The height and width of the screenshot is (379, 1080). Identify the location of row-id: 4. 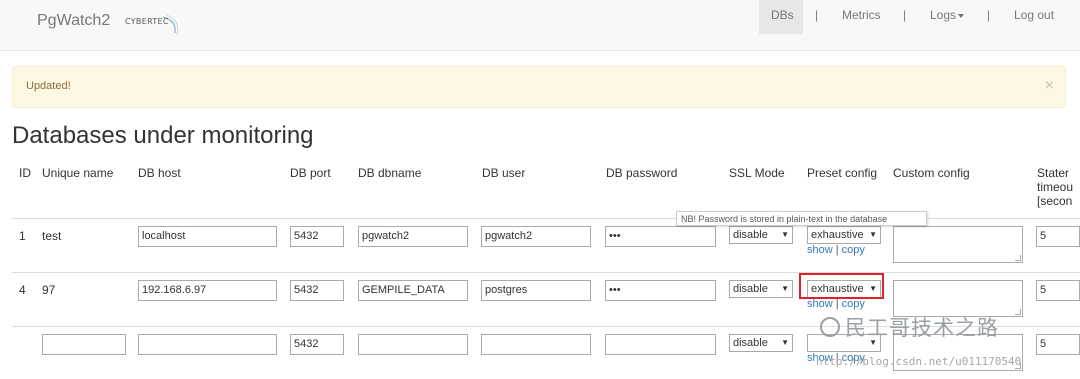
(22, 290).